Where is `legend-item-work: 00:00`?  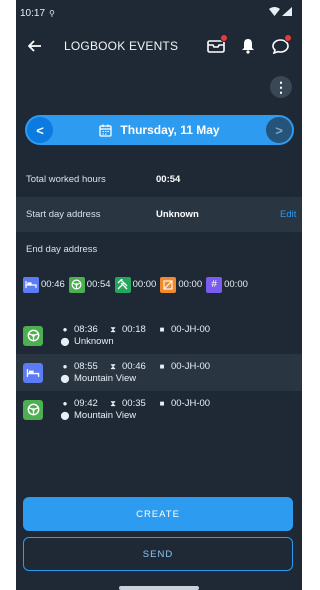 legend-item-work: 00:00 is located at coordinates (135, 284).